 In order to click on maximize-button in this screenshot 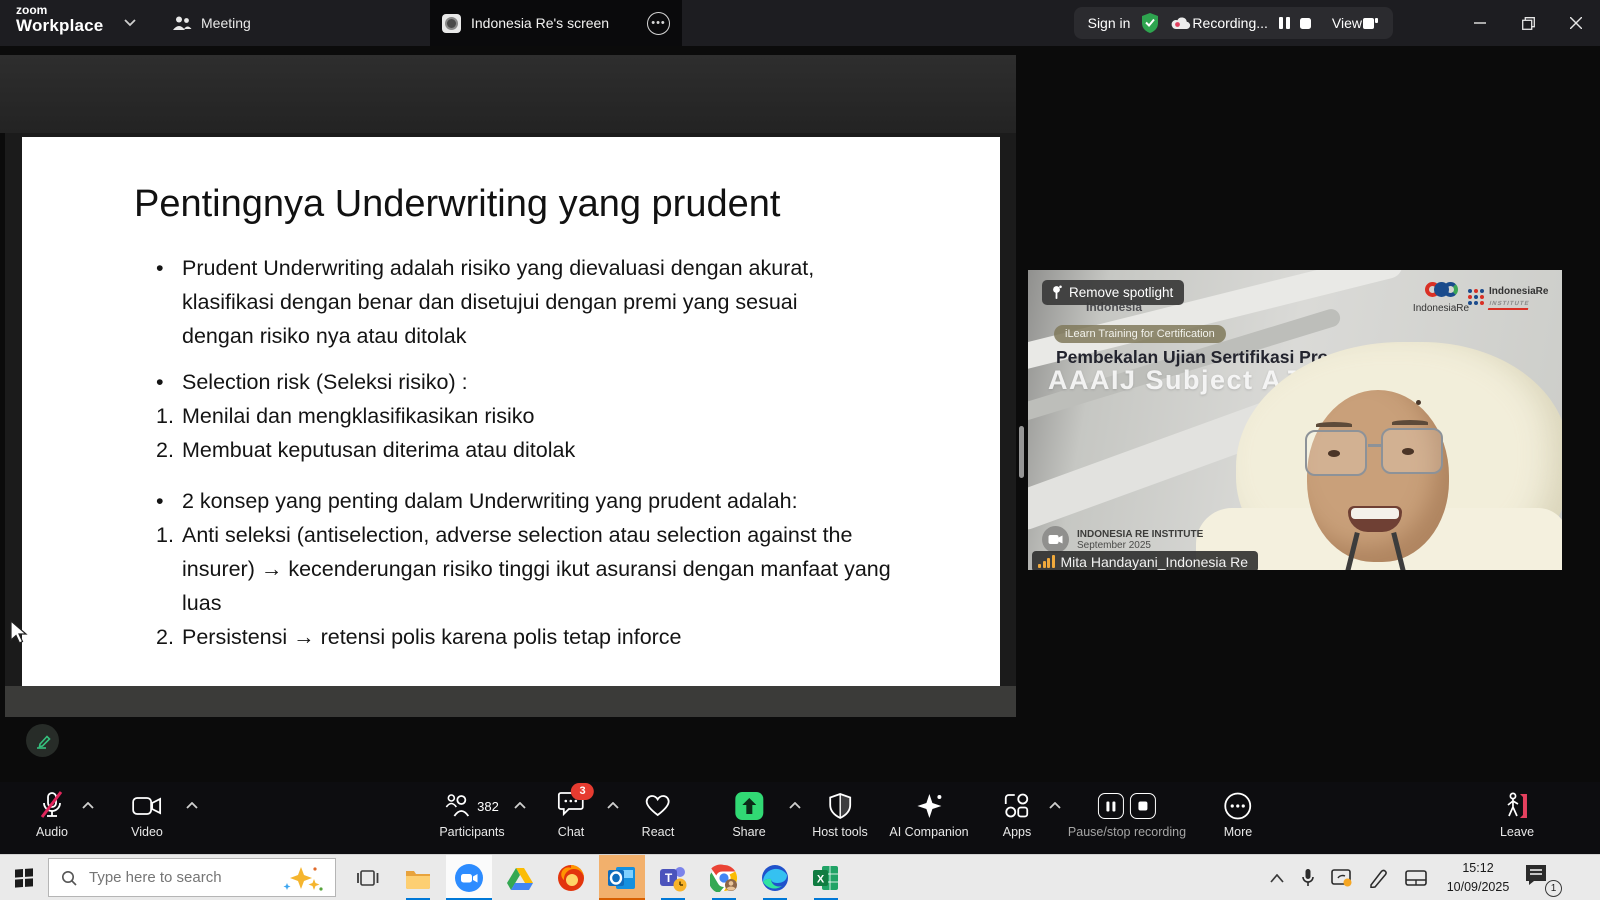, I will do `click(1528, 23)`.